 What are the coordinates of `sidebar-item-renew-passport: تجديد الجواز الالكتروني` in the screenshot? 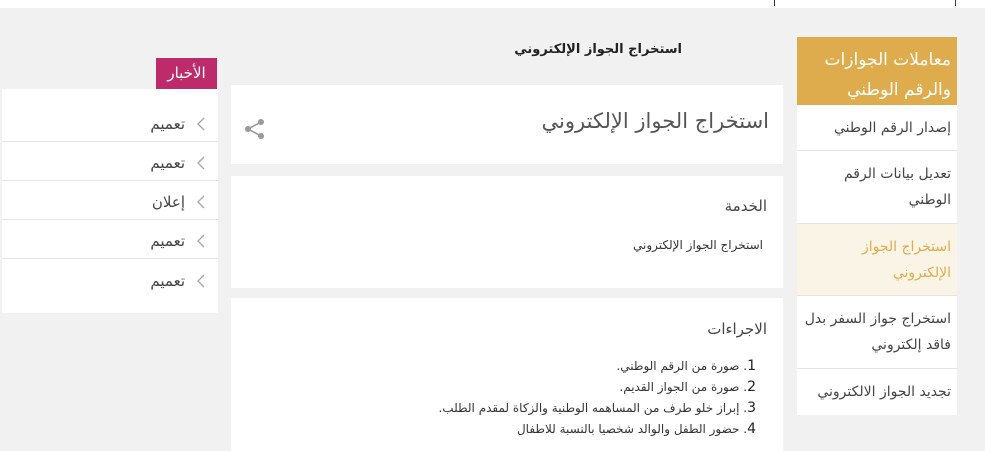 It's located at (877, 392).